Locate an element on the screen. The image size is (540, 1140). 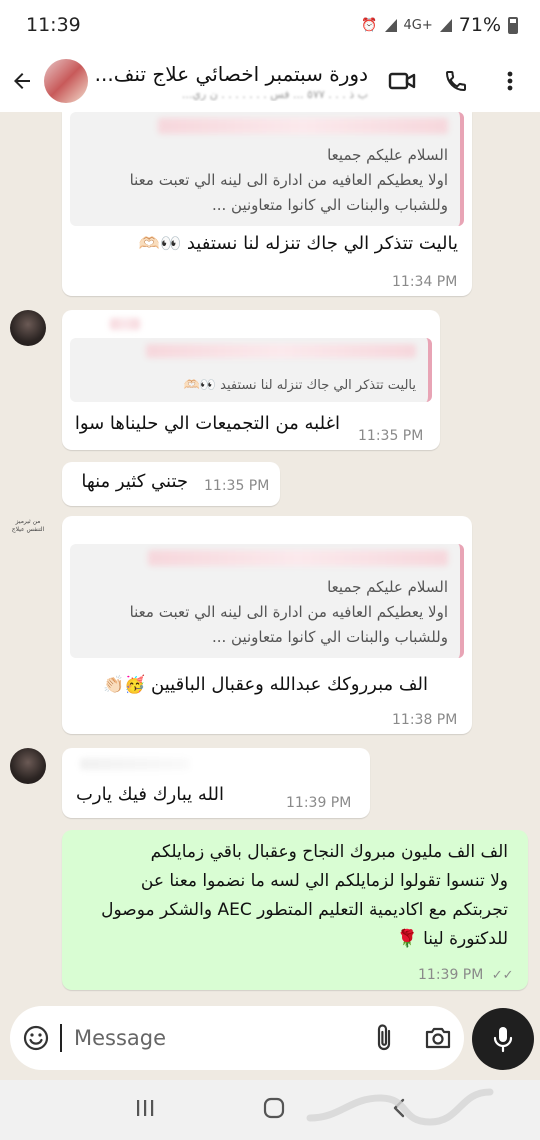
message-bubble: الله يبارك فيك يارب 11:39 PM is located at coordinates (216, 783).